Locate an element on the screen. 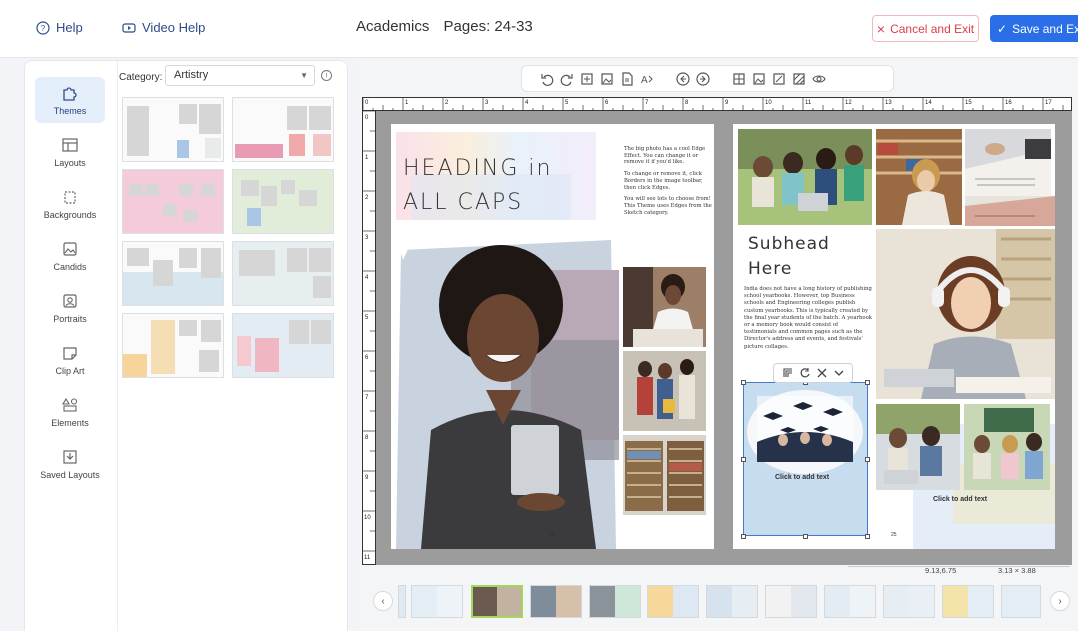 Image resolution: width=1078 pixels, height=631 pixels. photo-student-writing is located at coordinates (664, 307).